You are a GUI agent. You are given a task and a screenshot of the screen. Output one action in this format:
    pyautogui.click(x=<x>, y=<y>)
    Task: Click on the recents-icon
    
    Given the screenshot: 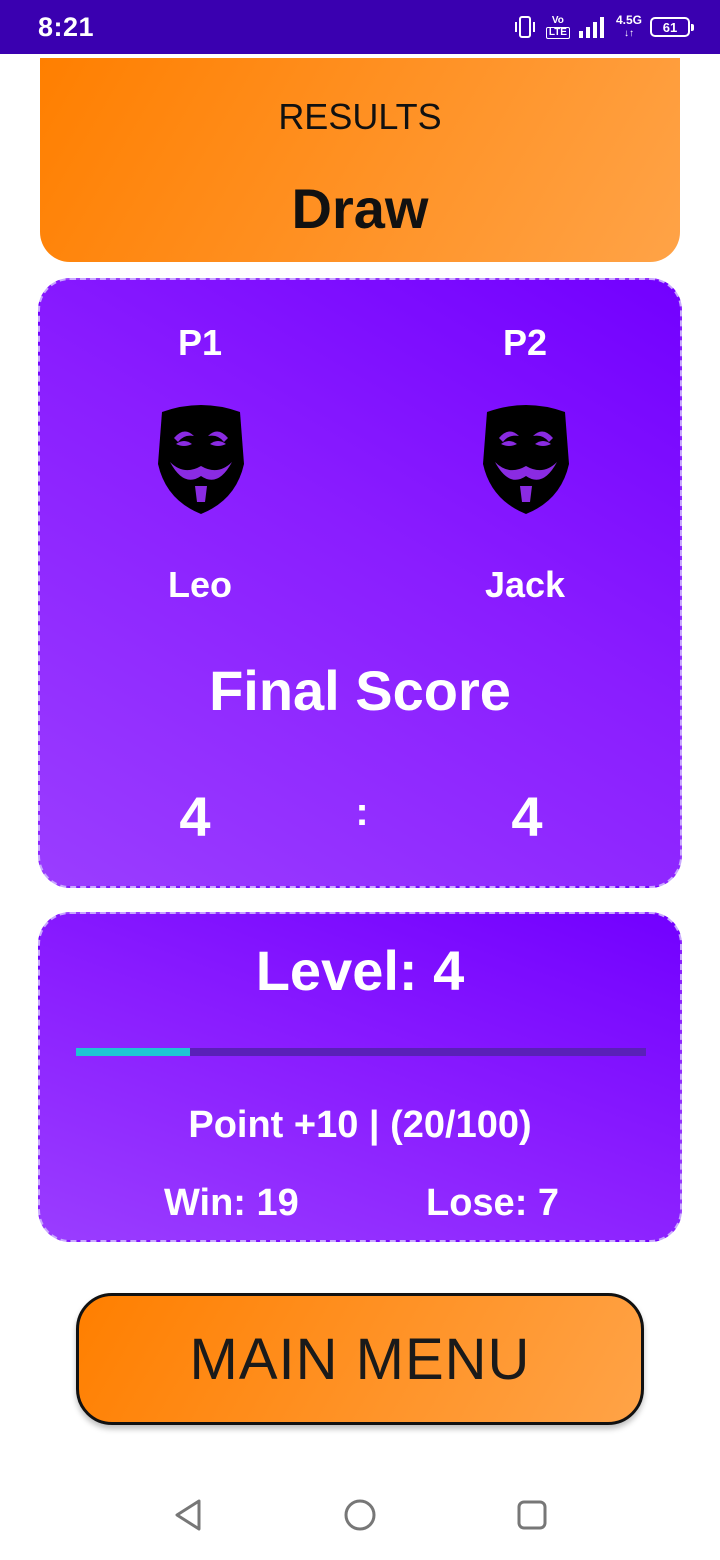 What is the action you would take?
    pyautogui.click(x=532, y=1515)
    